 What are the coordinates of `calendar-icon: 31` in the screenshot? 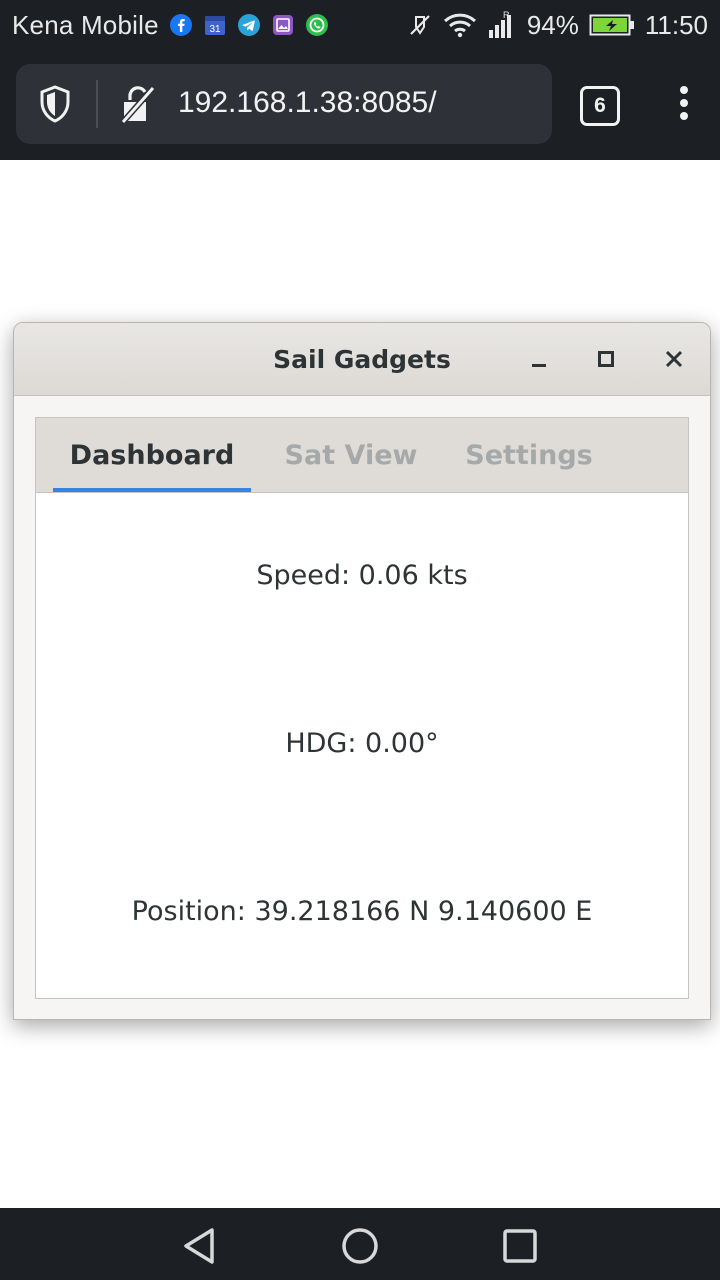 It's located at (215, 25).